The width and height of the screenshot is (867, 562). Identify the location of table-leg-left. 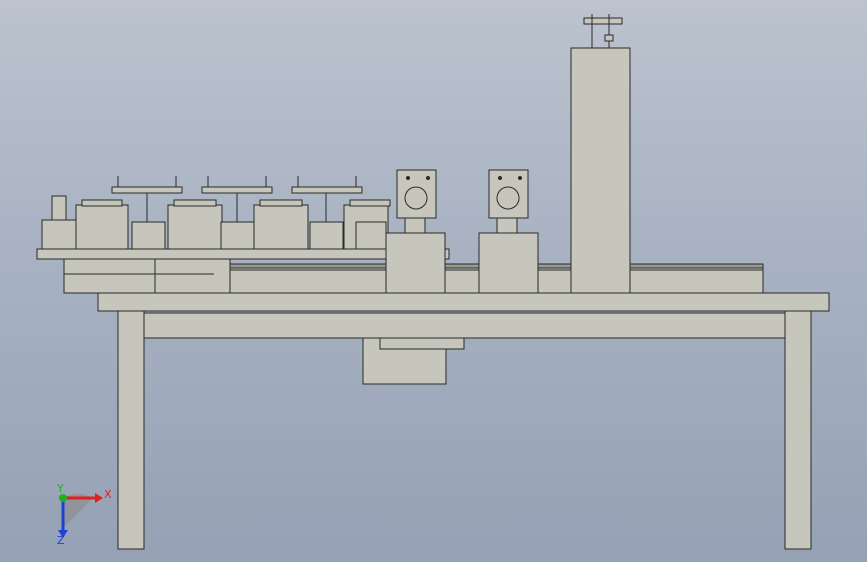
(131, 430).